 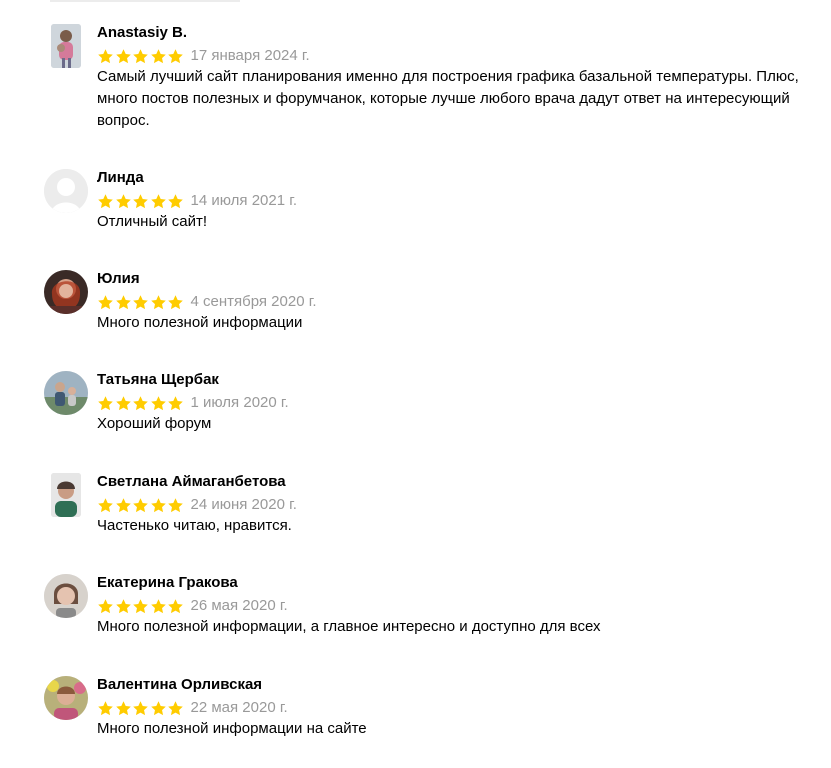 I want to click on review-text: Частенько читаю, нравится., so click(x=194, y=525).